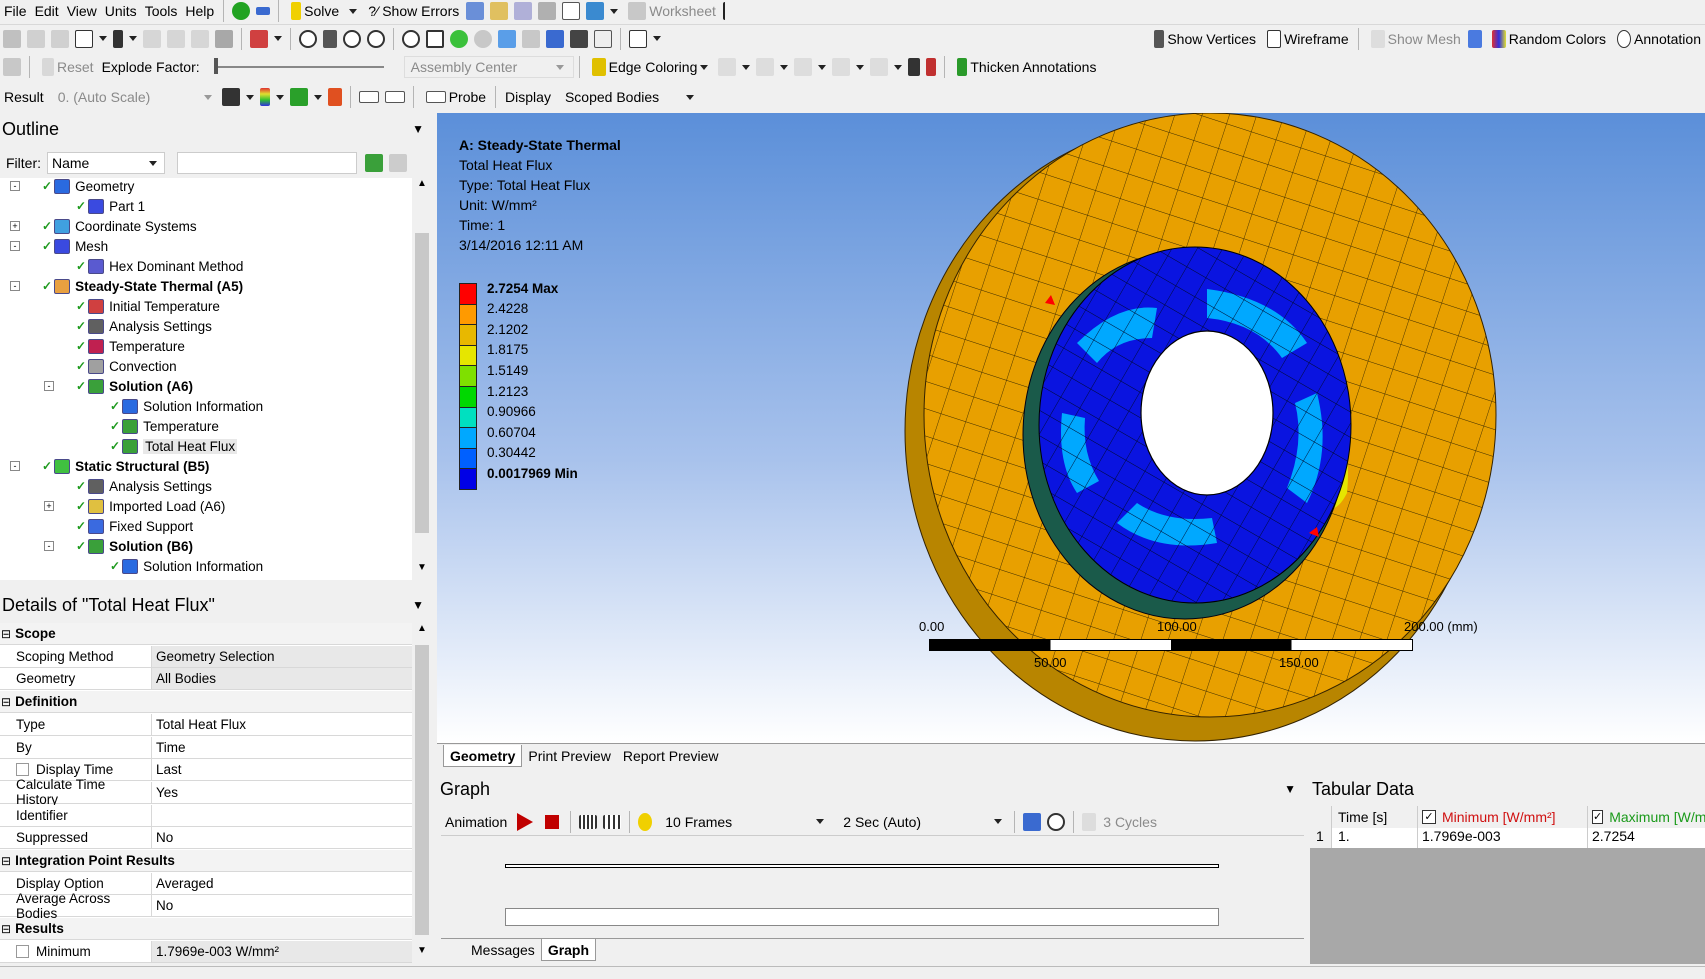  What do you see at coordinates (144, 326) in the screenshot?
I see `tree-item: ✓ Analysis Settings` at bounding box center [144, 326].